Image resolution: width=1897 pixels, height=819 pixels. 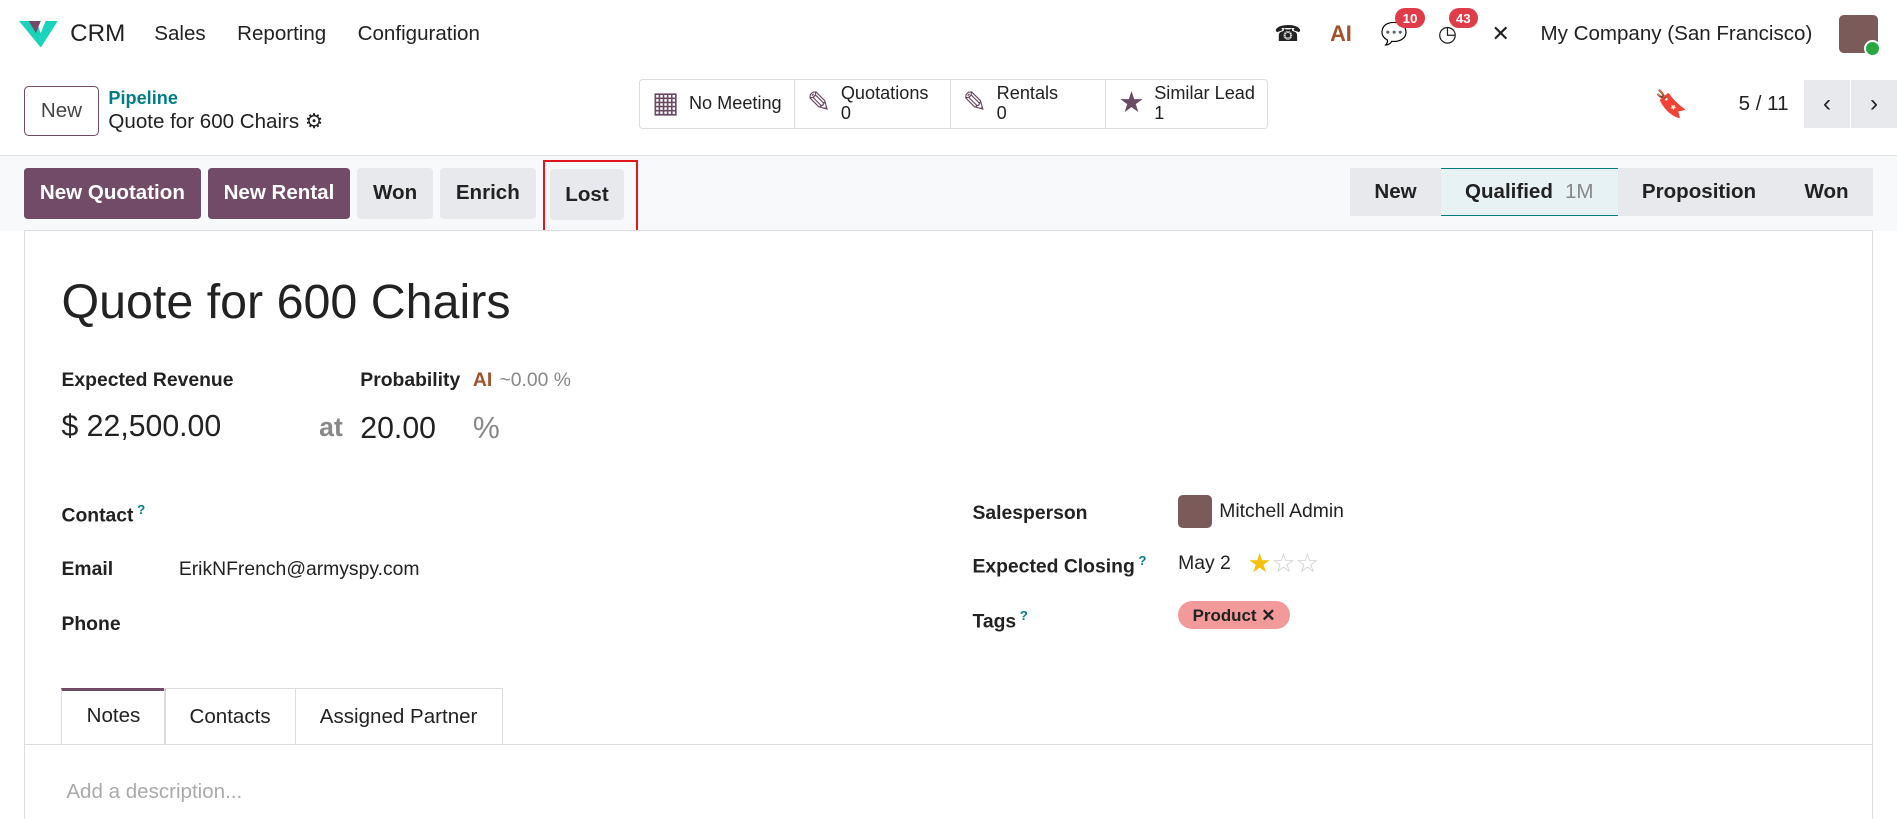 I want to click on pager-previous-button: ‹, so click(x=1826, y=104).